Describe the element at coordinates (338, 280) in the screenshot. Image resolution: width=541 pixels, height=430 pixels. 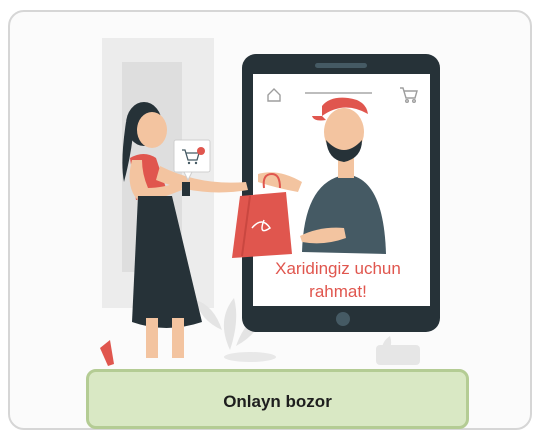
I see `thank-you-message: Xaridingiz uchun rahmat!` at that location.